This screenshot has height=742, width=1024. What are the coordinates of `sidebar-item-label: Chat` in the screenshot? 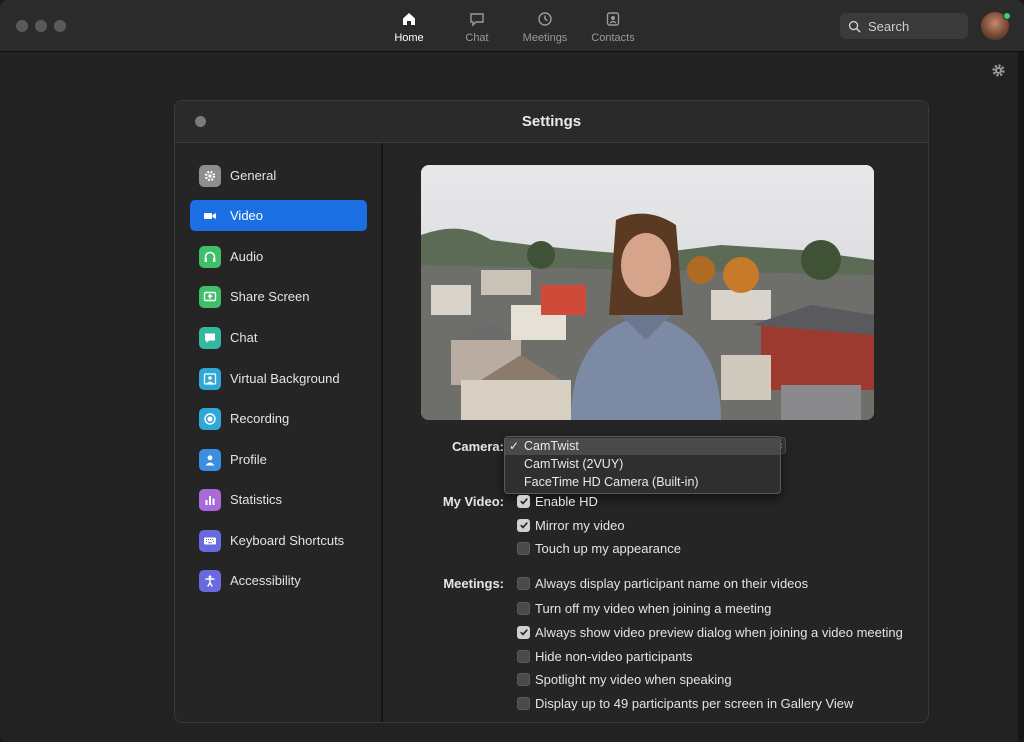 It's located at (244, 337).